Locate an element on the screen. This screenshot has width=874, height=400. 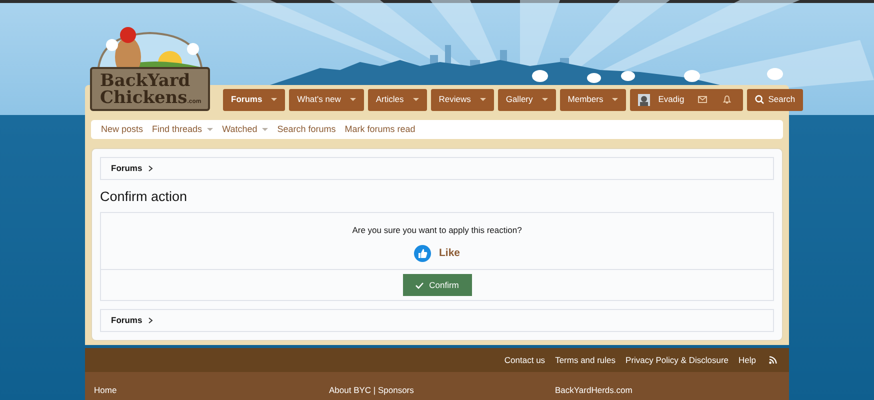
nav-tab: What's new is located at coordinates (326, 99).